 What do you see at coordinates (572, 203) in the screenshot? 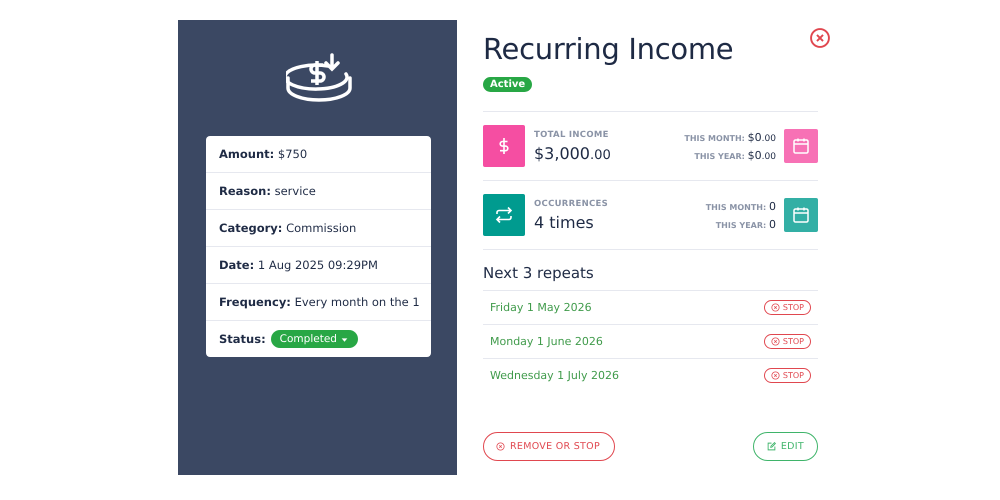
I see `stat-label: OCCURRENCES` at bounding box center [572, 203].